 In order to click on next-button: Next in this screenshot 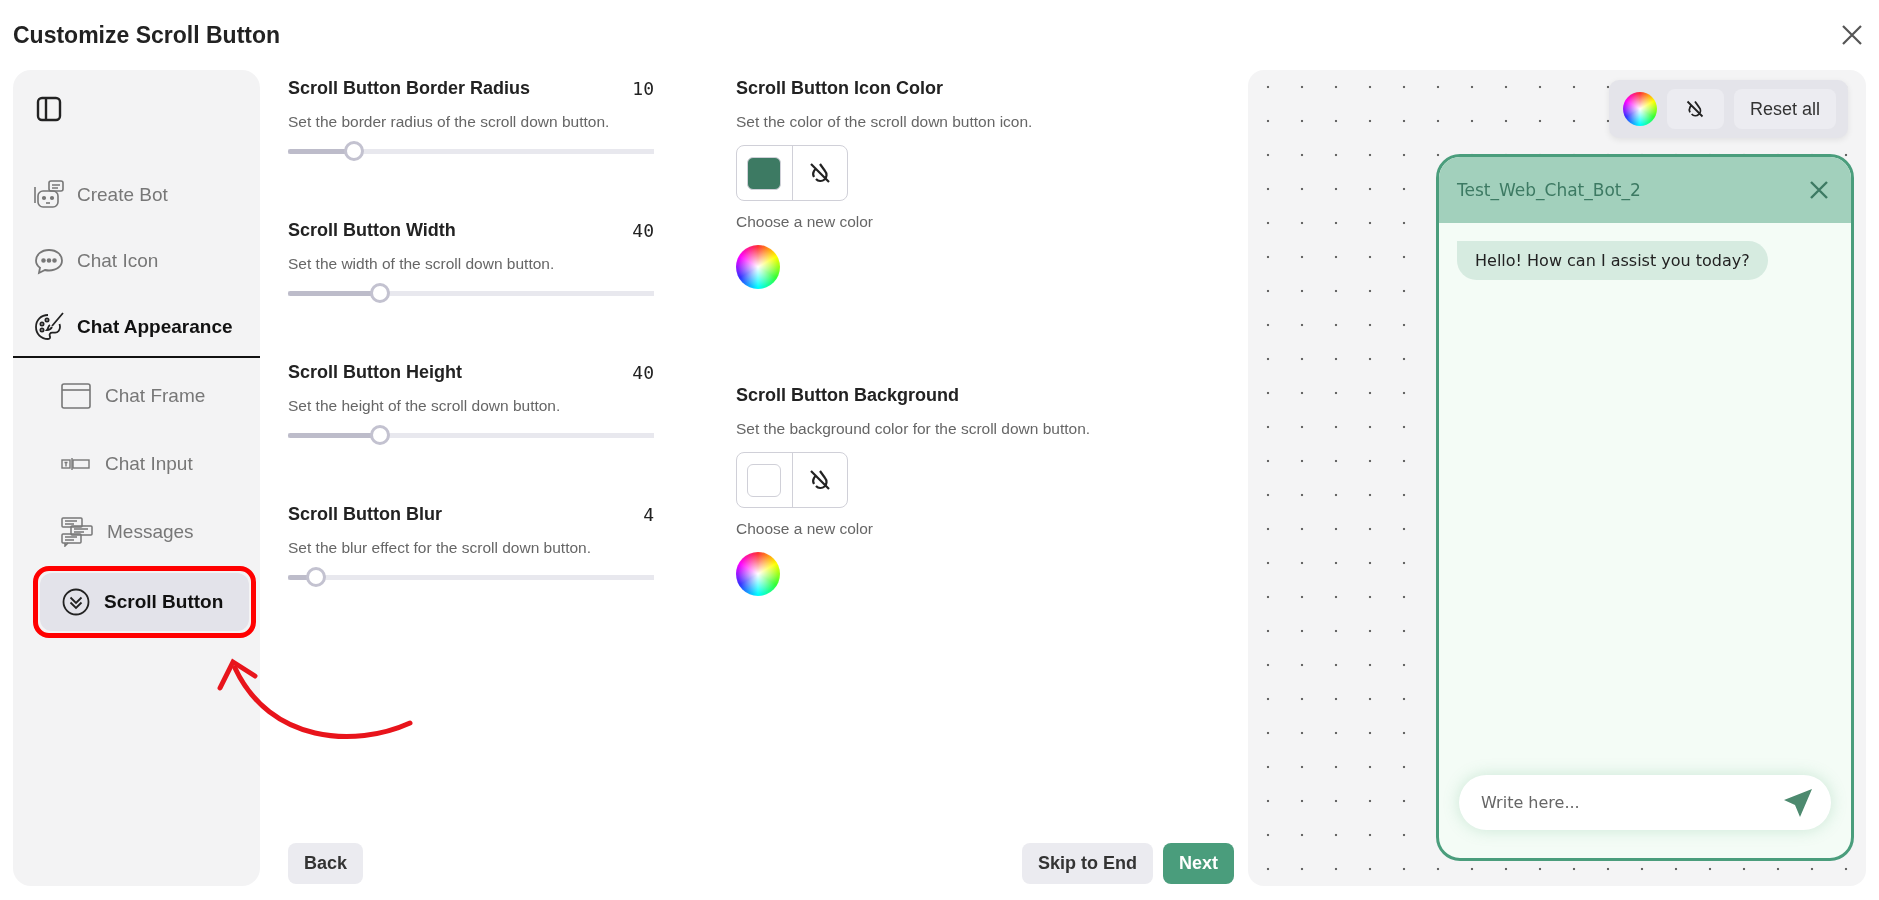, I will do `click(1198, 863)`.